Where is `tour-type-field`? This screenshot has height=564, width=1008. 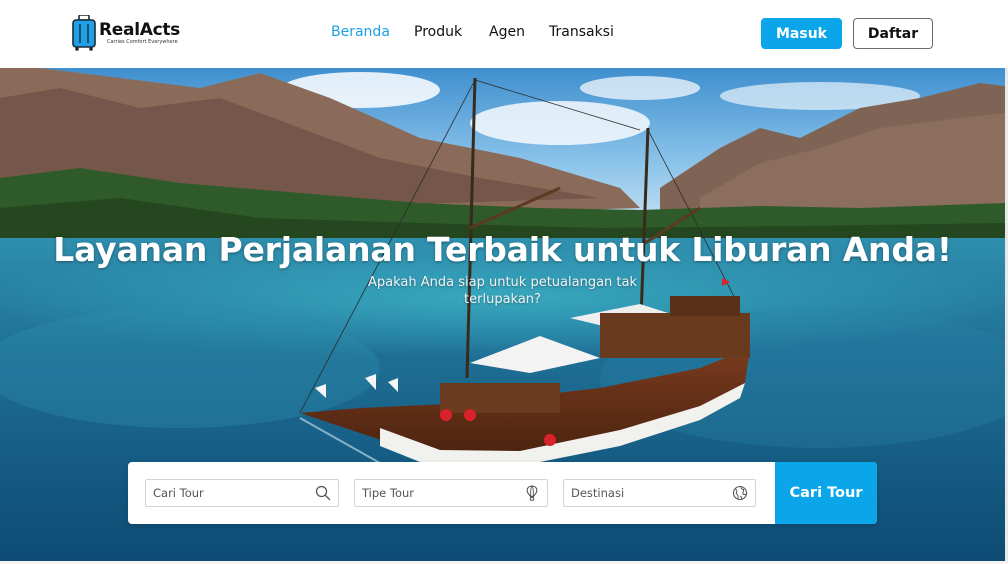
tour-type-field is located at coordinates (451, 493).